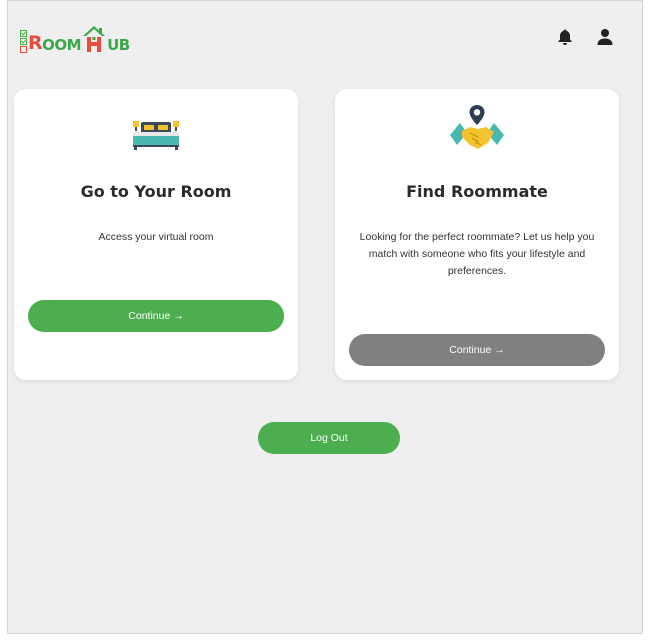 Image resolution: width=651 pixels, height=641 pixels. I want to click on card-title: Find Roommate, so click(477, 191).